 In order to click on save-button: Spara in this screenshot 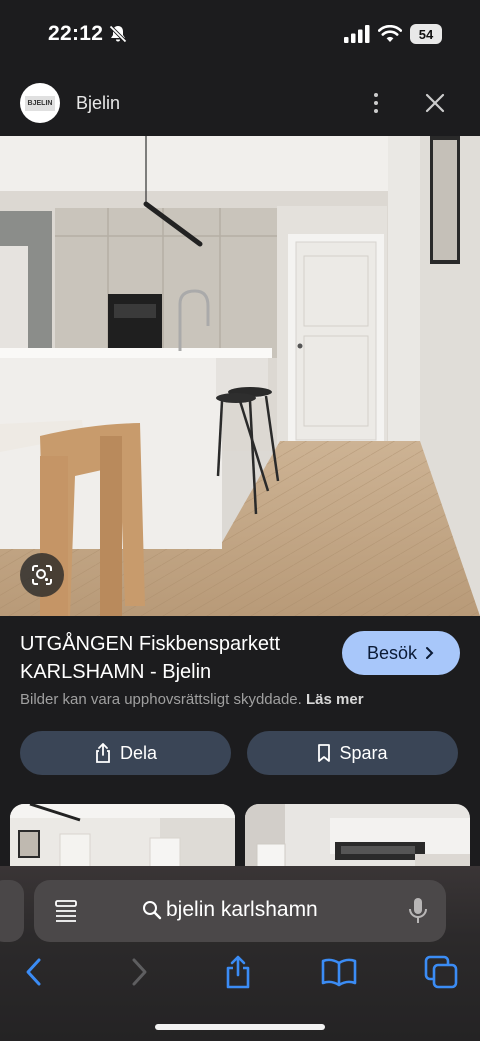, I will do `click(352, 753)`.